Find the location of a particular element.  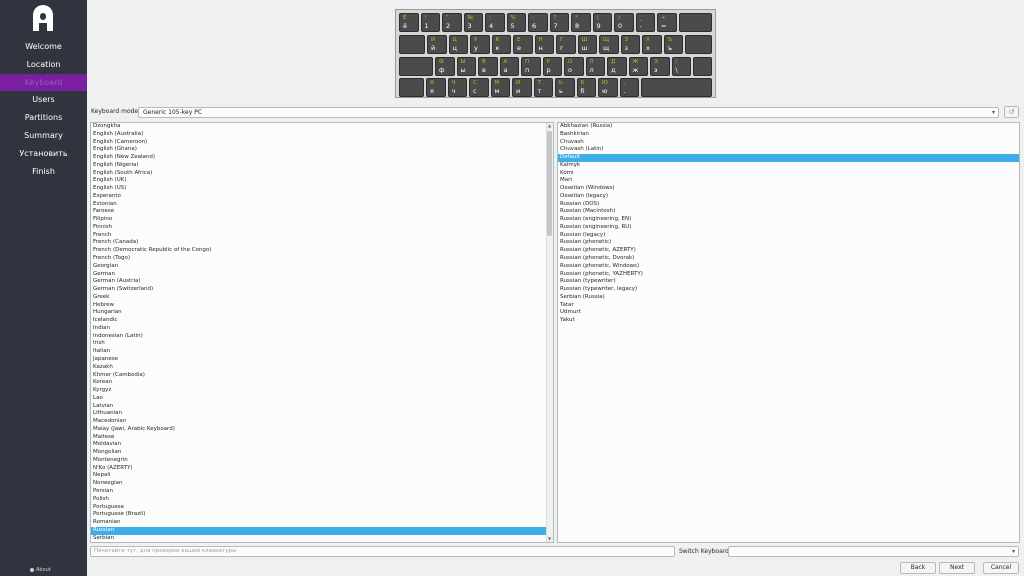

variant-item: Russian (engineering, EN) is located at coordinates (788, 220).